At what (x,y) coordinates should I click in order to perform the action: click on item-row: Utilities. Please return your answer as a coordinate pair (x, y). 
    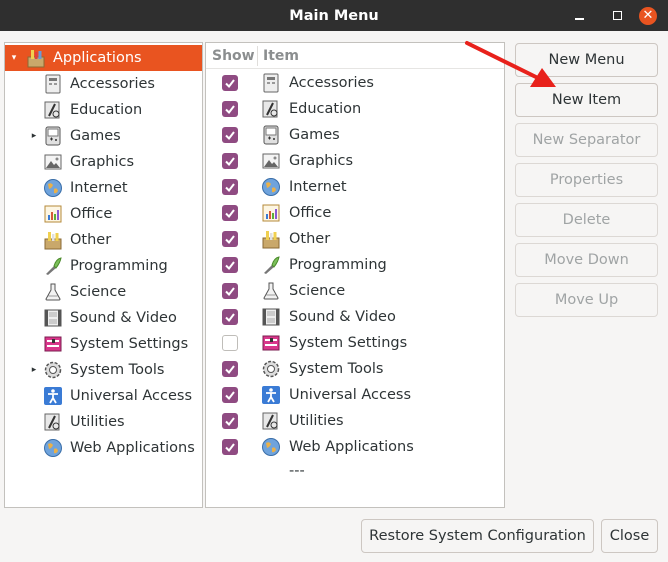
    Looking at the image, I should click on (355, 421).